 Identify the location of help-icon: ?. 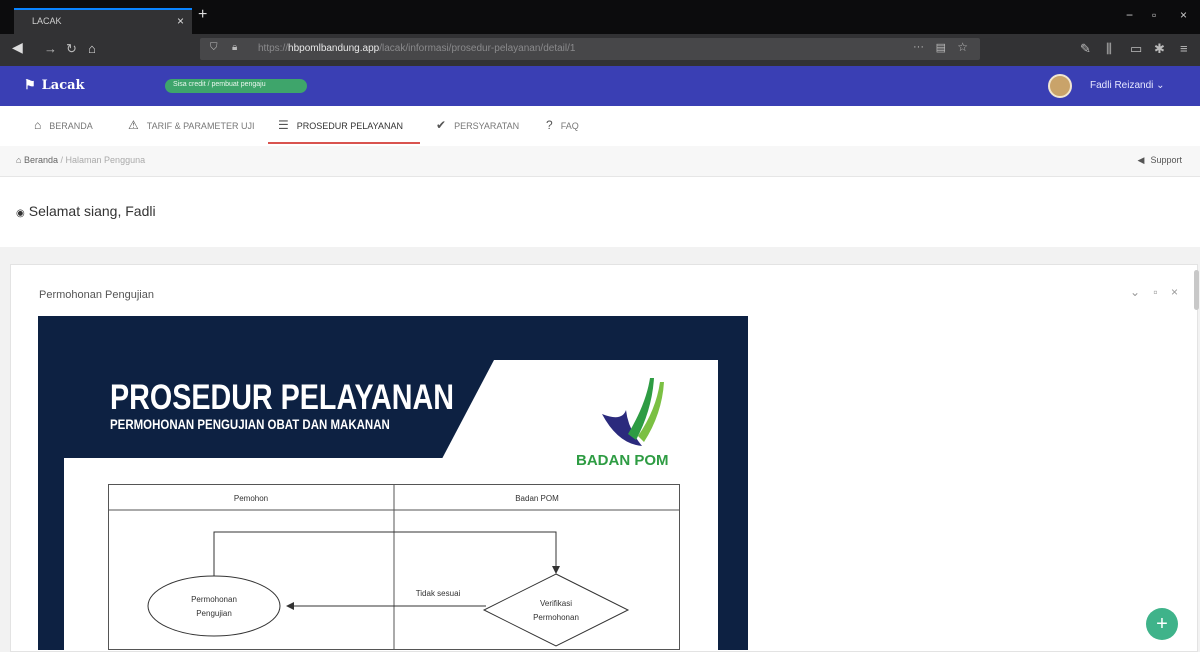
(549, 125).